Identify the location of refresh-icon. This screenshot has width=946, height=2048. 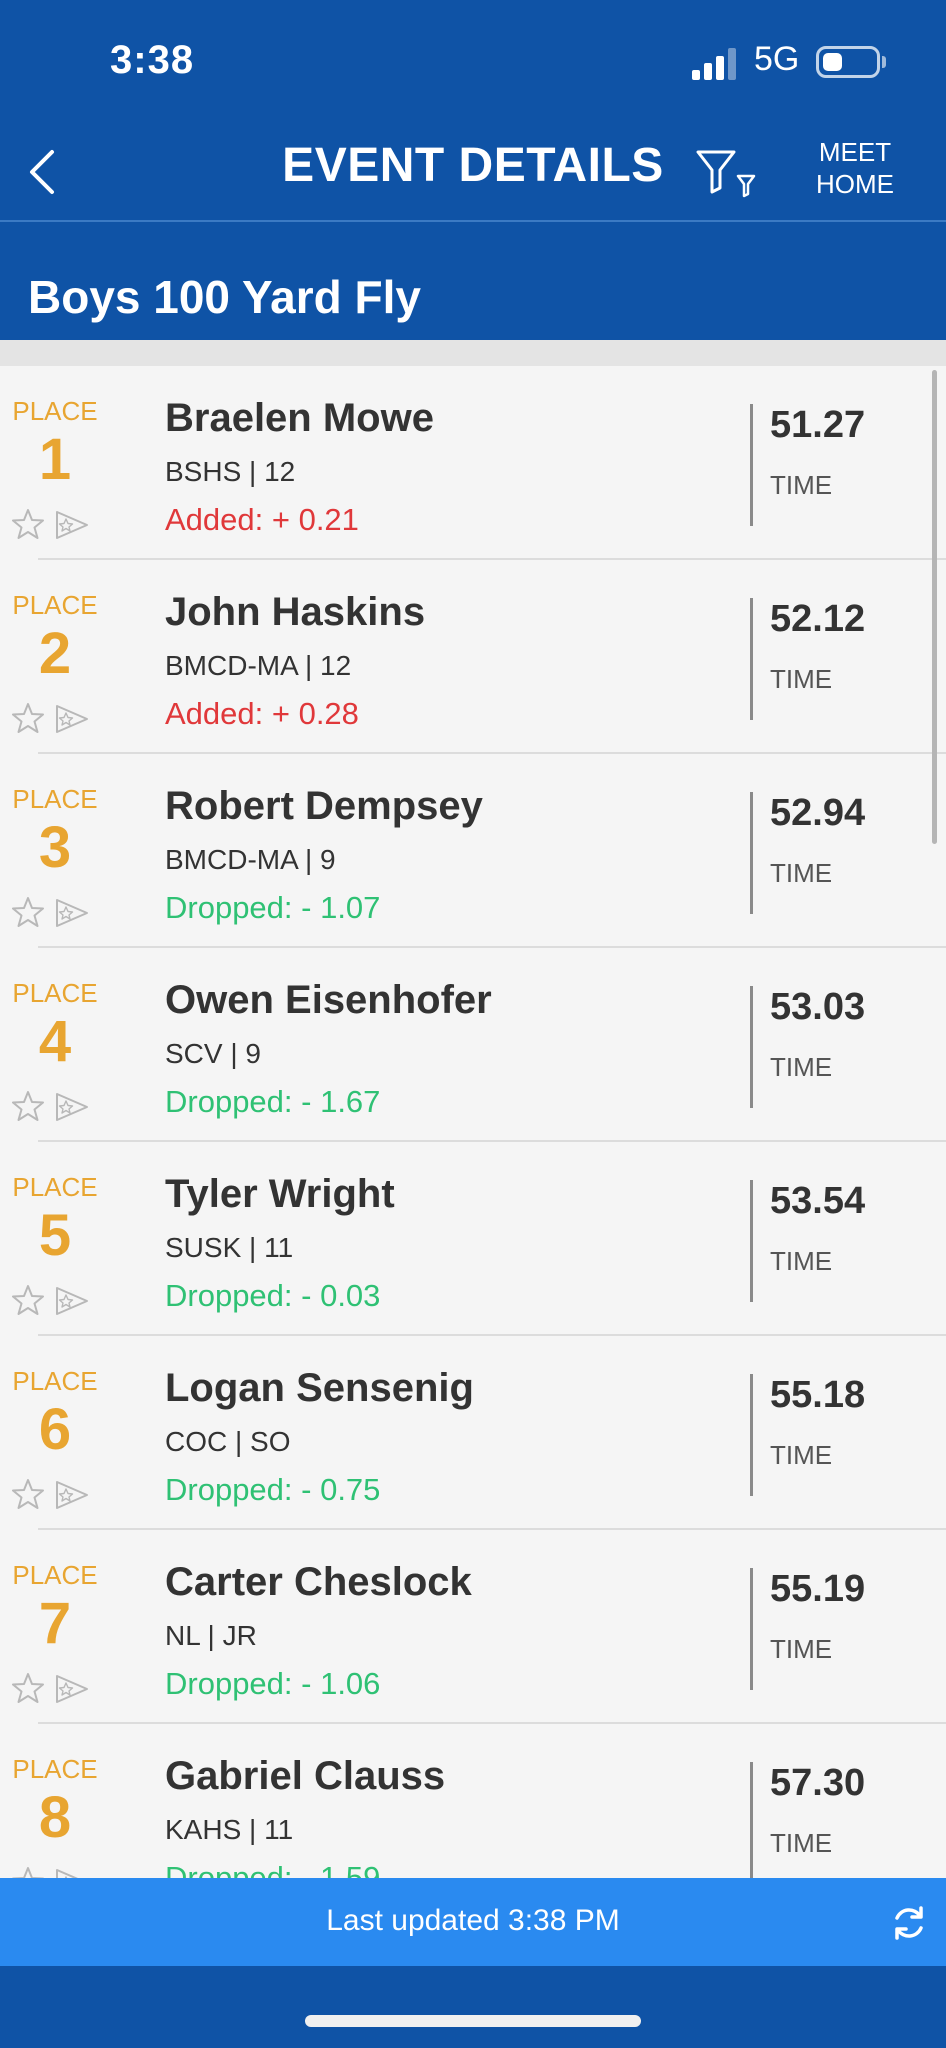
(909, 1923).